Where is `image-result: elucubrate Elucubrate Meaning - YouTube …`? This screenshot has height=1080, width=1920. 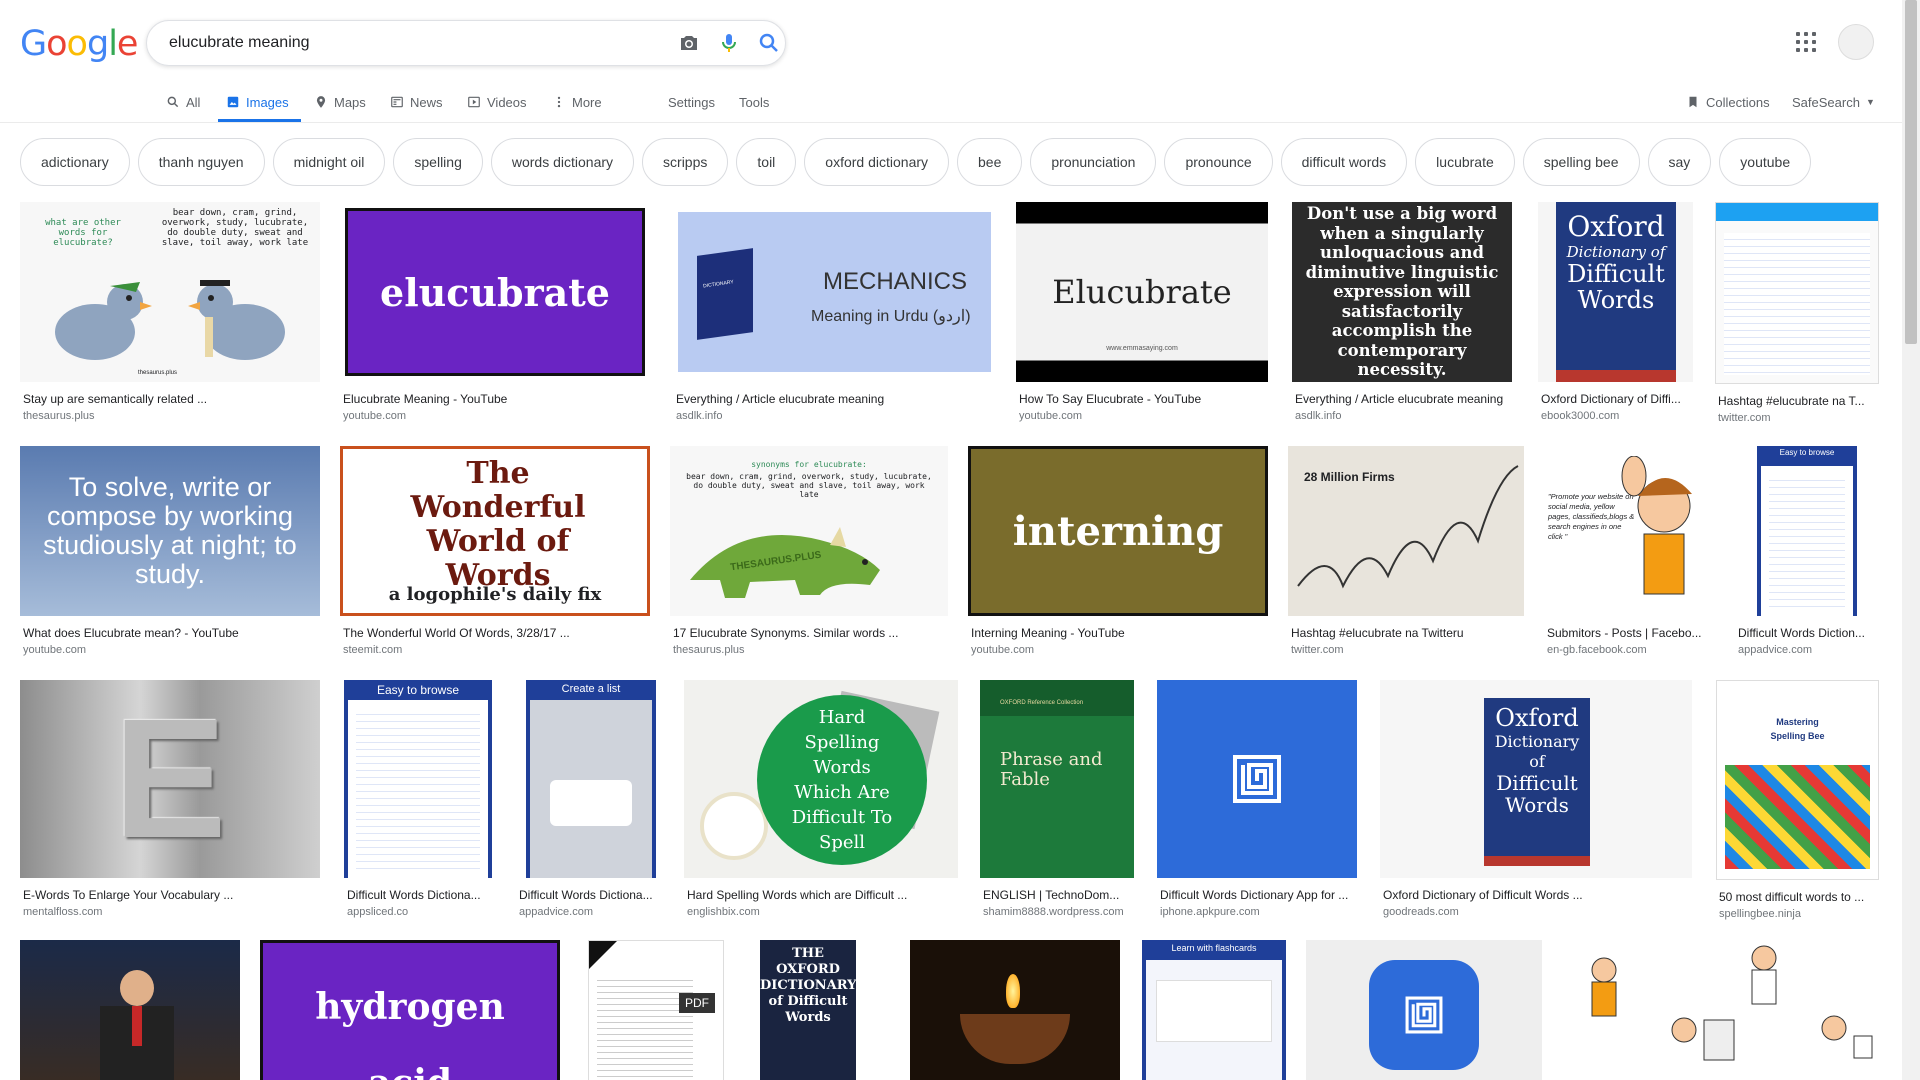 image-result: elucubrate Elucubrate Meaning - YouTube … is located at coordinates (495, 312).